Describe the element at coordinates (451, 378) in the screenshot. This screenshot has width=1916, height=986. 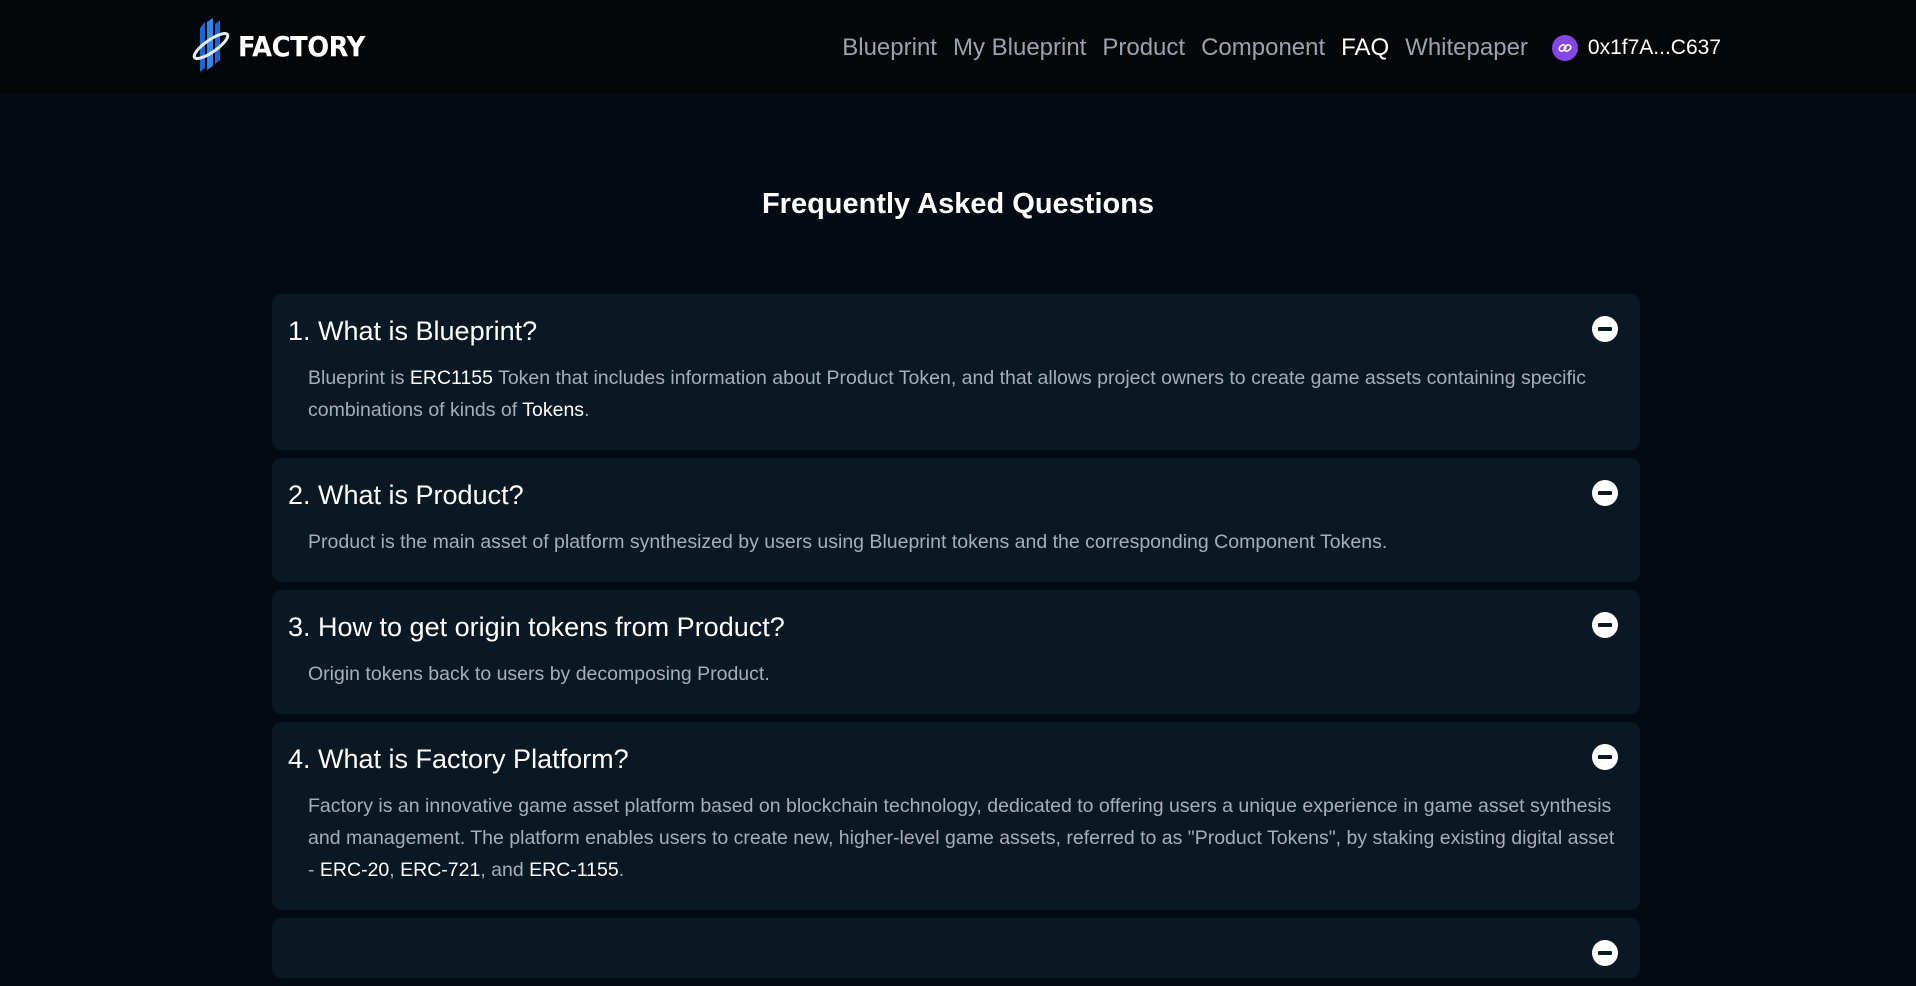
I see `answer-highlight: ERC1155` at that location.